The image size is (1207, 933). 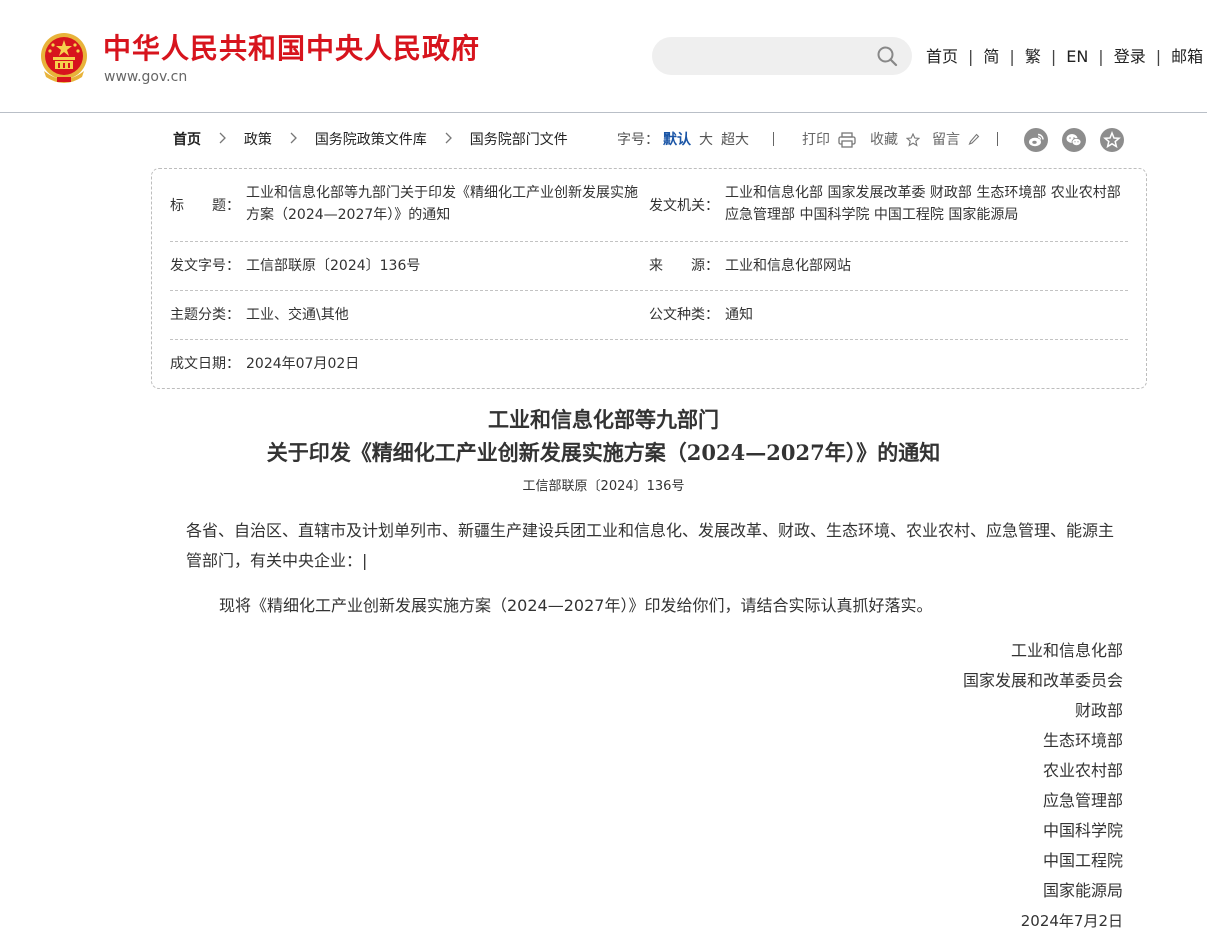 I want to click on meta-source-label: 来 源：, so click(x=684, y=266).